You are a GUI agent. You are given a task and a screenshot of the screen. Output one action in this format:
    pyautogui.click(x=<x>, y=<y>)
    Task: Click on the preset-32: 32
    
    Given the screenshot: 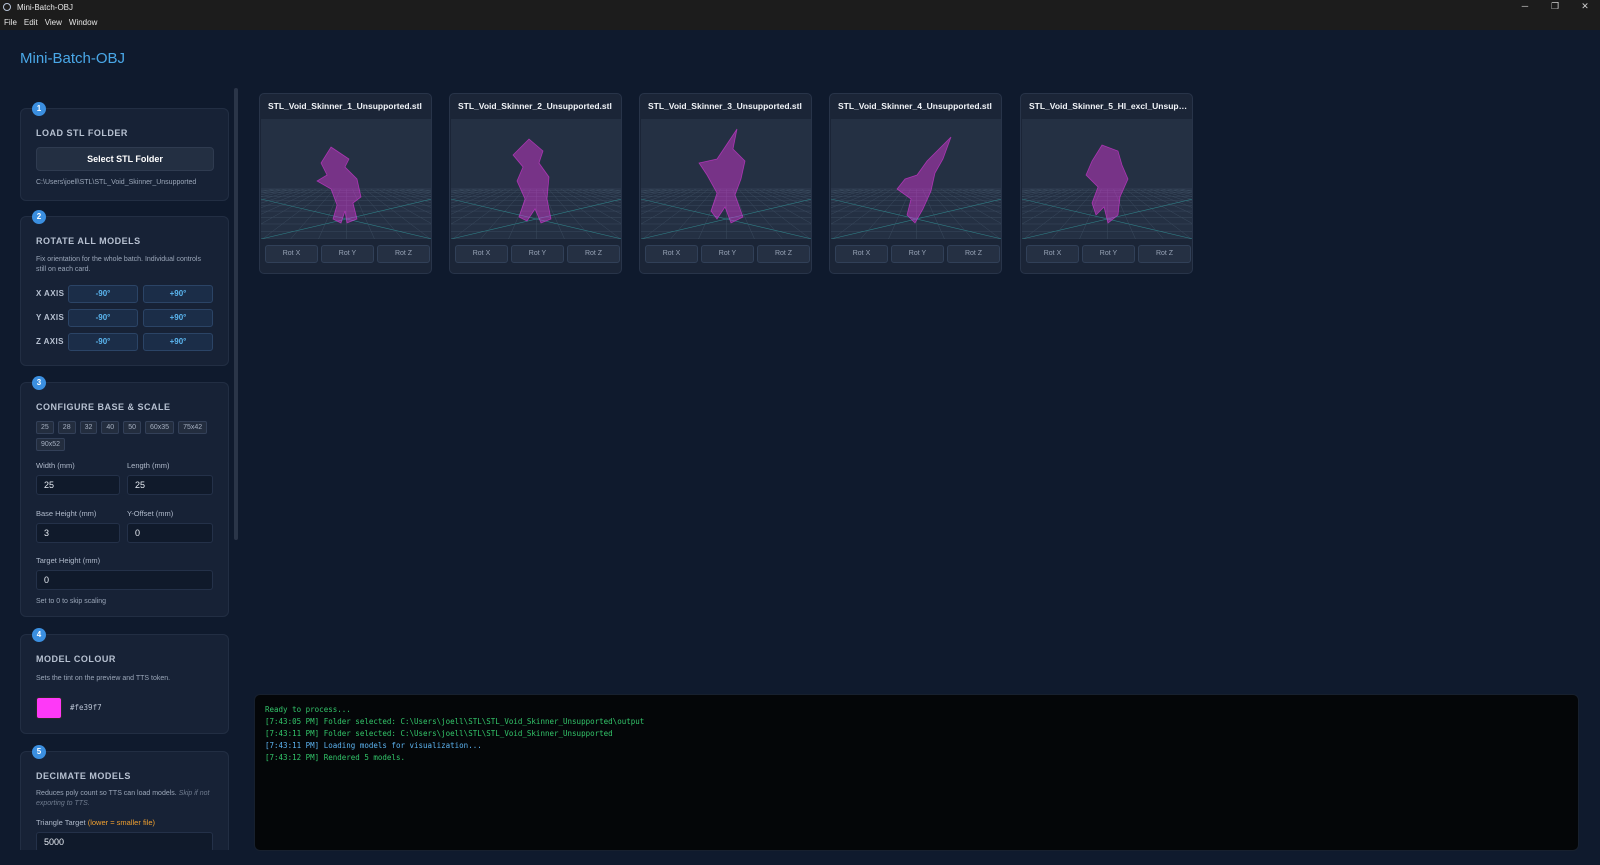 What is the action you would take?
    pyautogui.click(x=88, y=427)
    